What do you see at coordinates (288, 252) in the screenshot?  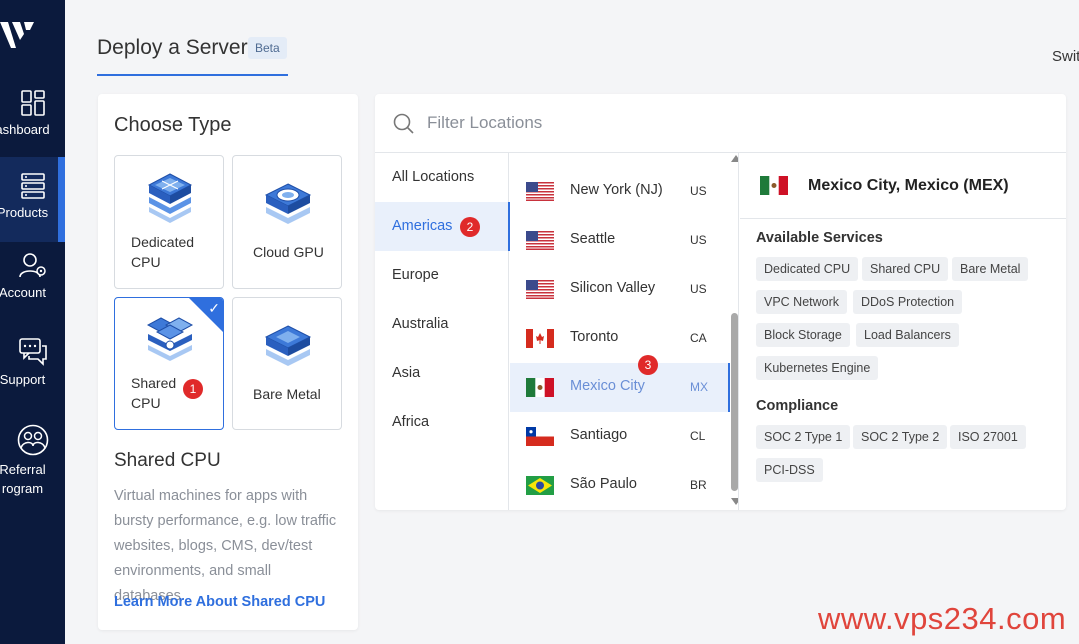 I see `tile-label: Cloud GPU` at bounding box center [288, 252].